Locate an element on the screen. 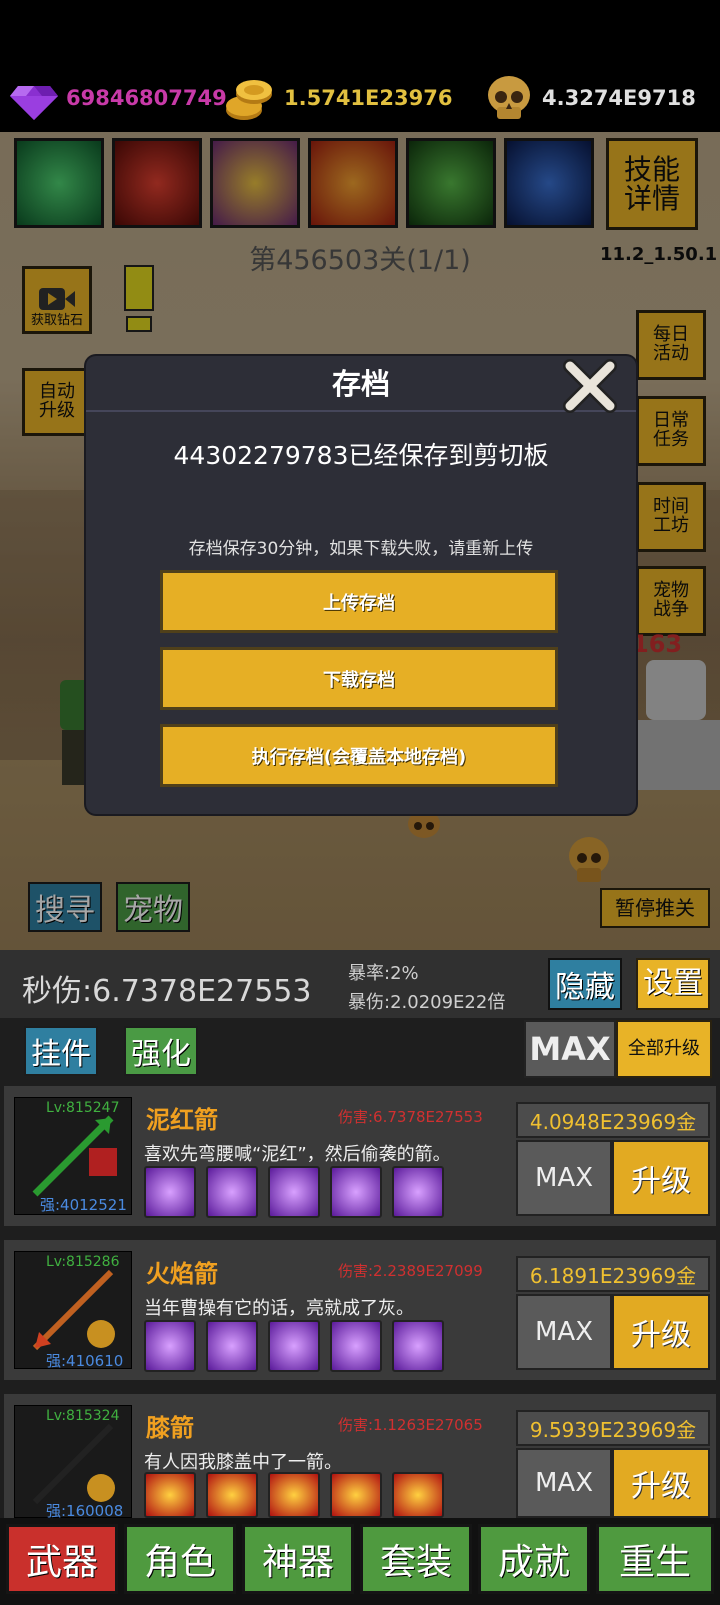  weapon-damage: 伤害:1.1263E27065 is located at coordinates (410, 1425).